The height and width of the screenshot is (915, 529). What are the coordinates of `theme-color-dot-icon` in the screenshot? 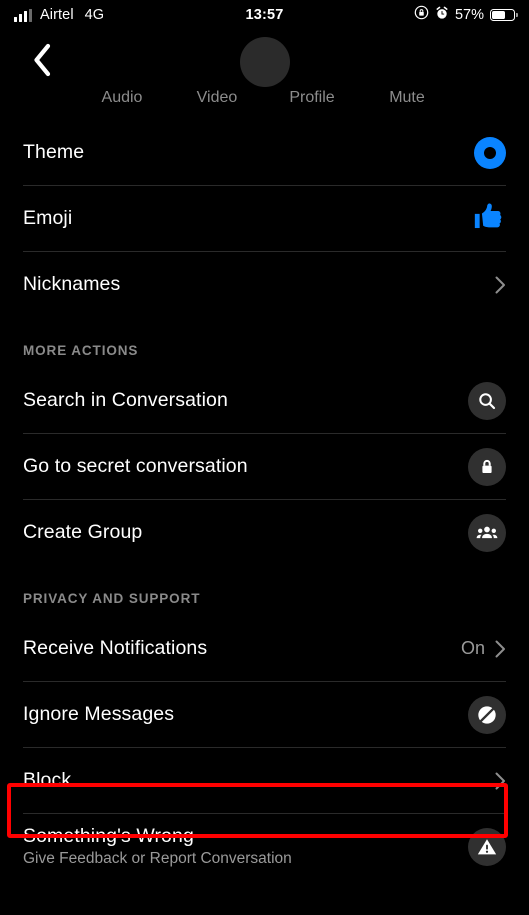 It's located at (490, 152).